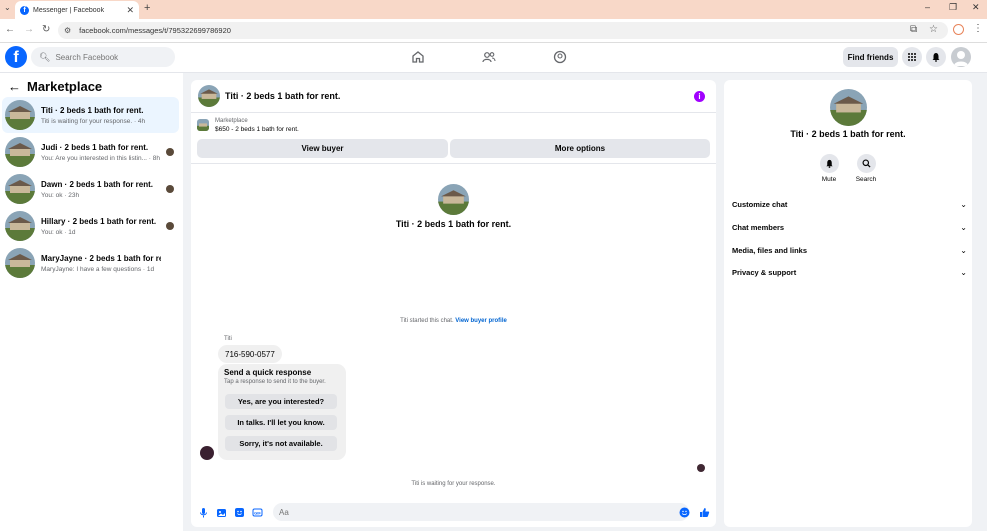  Describe the element at coordinates (46, 29) in the screenshot. I see `reload-icon: ↻` at that location.